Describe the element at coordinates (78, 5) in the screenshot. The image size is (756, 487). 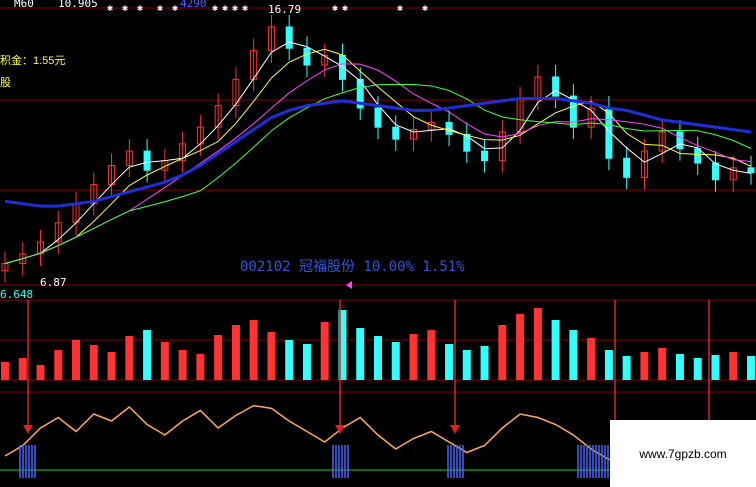
I see `ma-value: 10.905` at that location.